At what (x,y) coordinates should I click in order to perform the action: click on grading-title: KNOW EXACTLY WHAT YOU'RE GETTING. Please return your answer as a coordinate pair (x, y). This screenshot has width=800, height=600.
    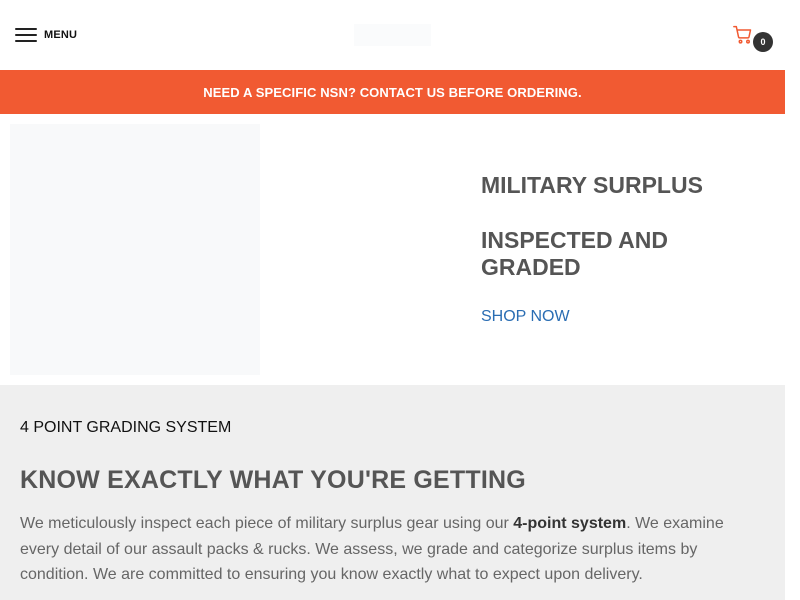
    Looking at the image, I should click on (273, 480).